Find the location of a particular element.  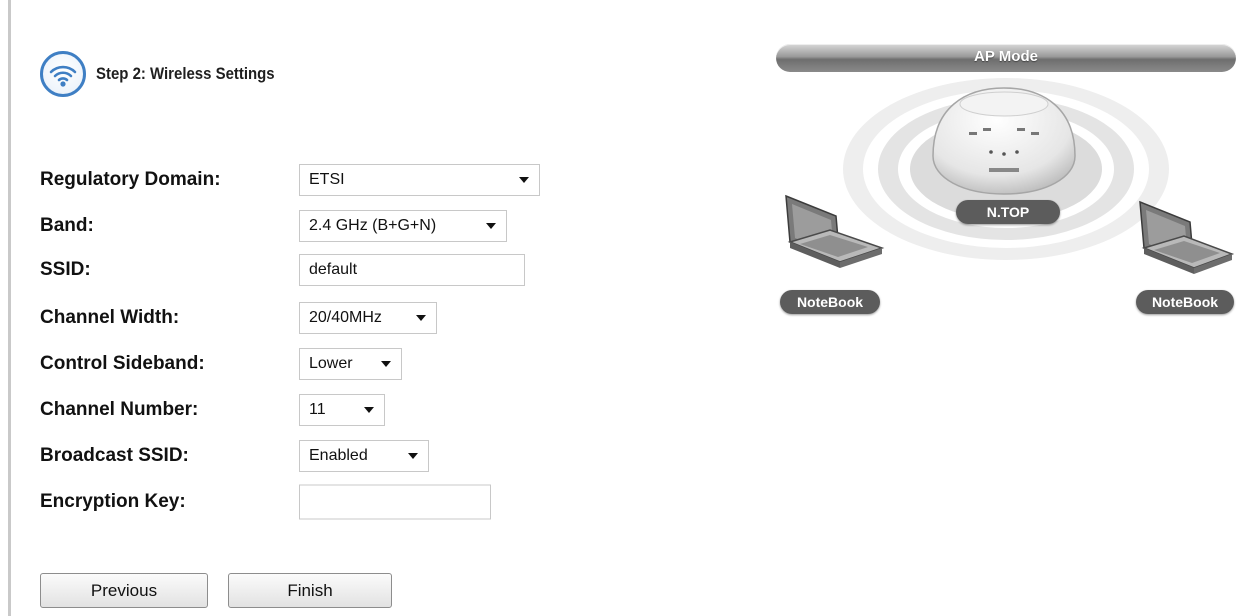

broadcast-ssid-label: Broadcast SSID: is located at coordinates (114, 455).